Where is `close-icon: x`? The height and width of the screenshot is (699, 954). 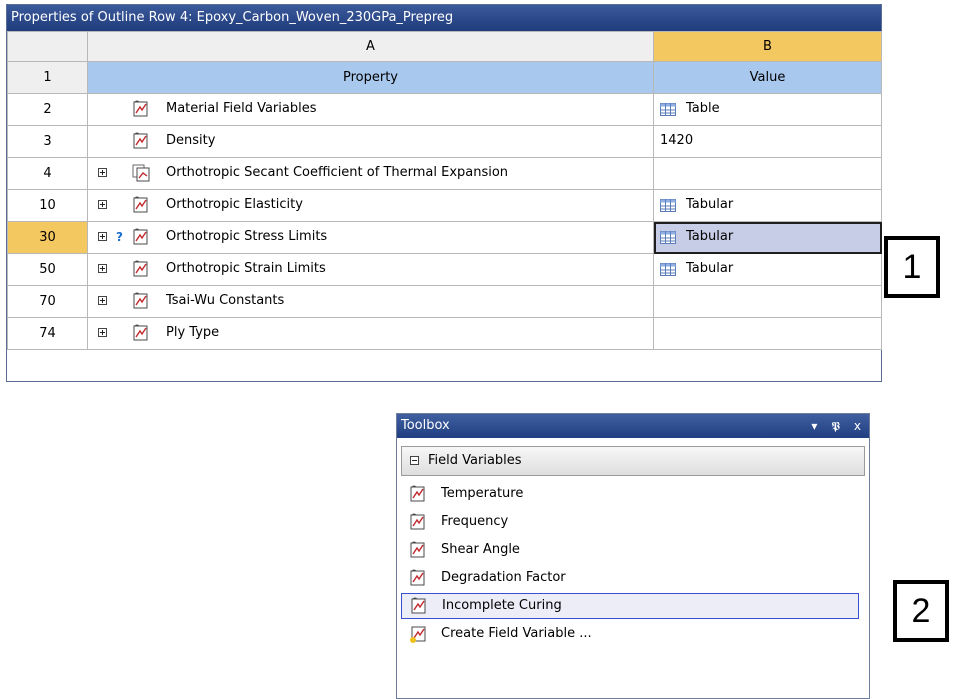 close-icon: x is located at coordinates (857, 426).